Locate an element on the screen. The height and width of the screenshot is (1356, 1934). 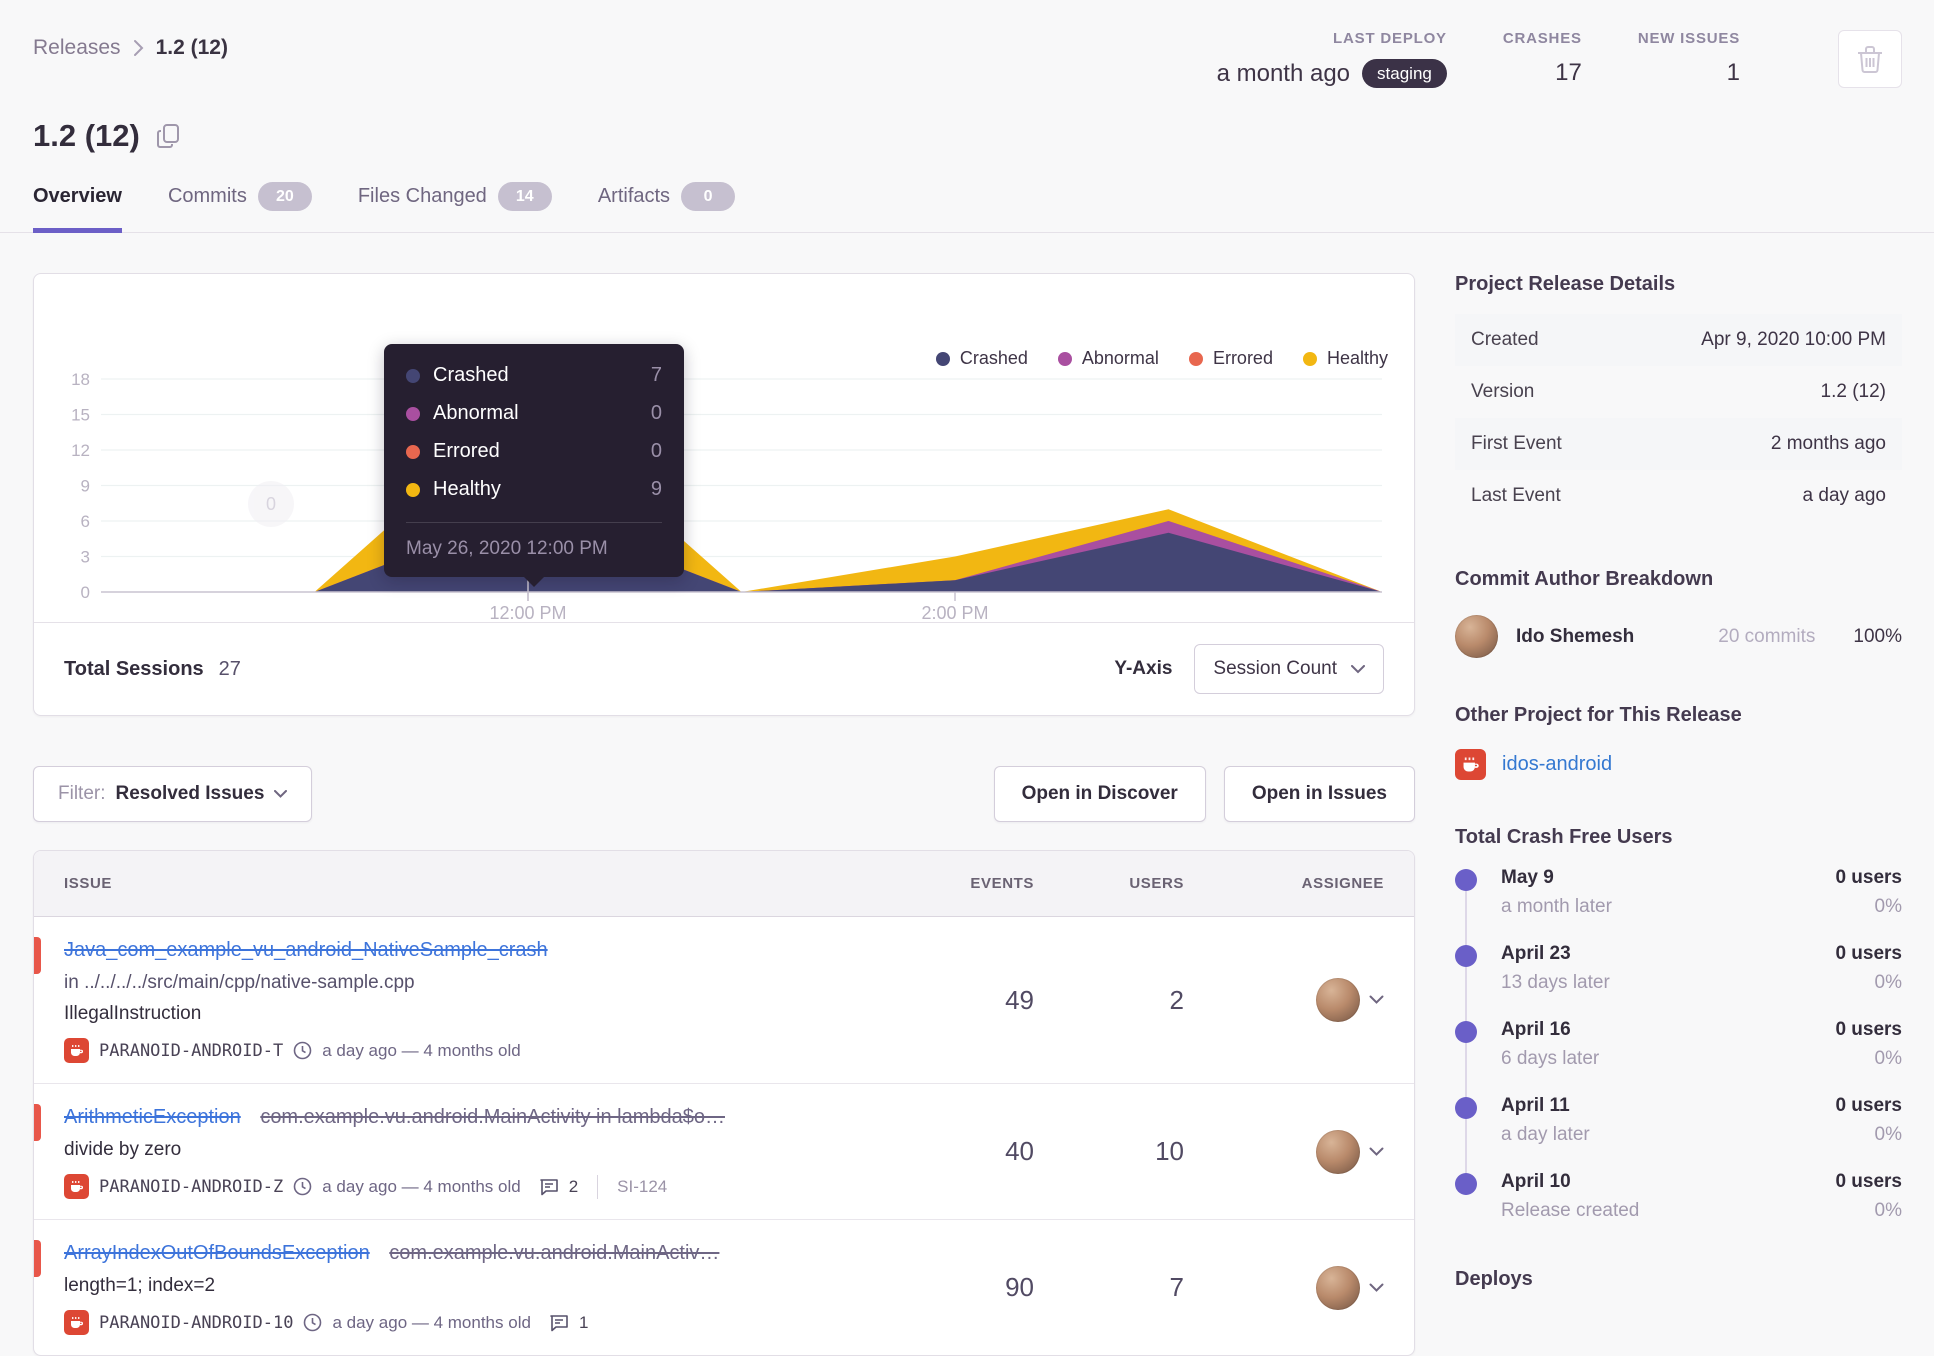
files-changed-count-badge: 14 is located at coordinates (524, 196).